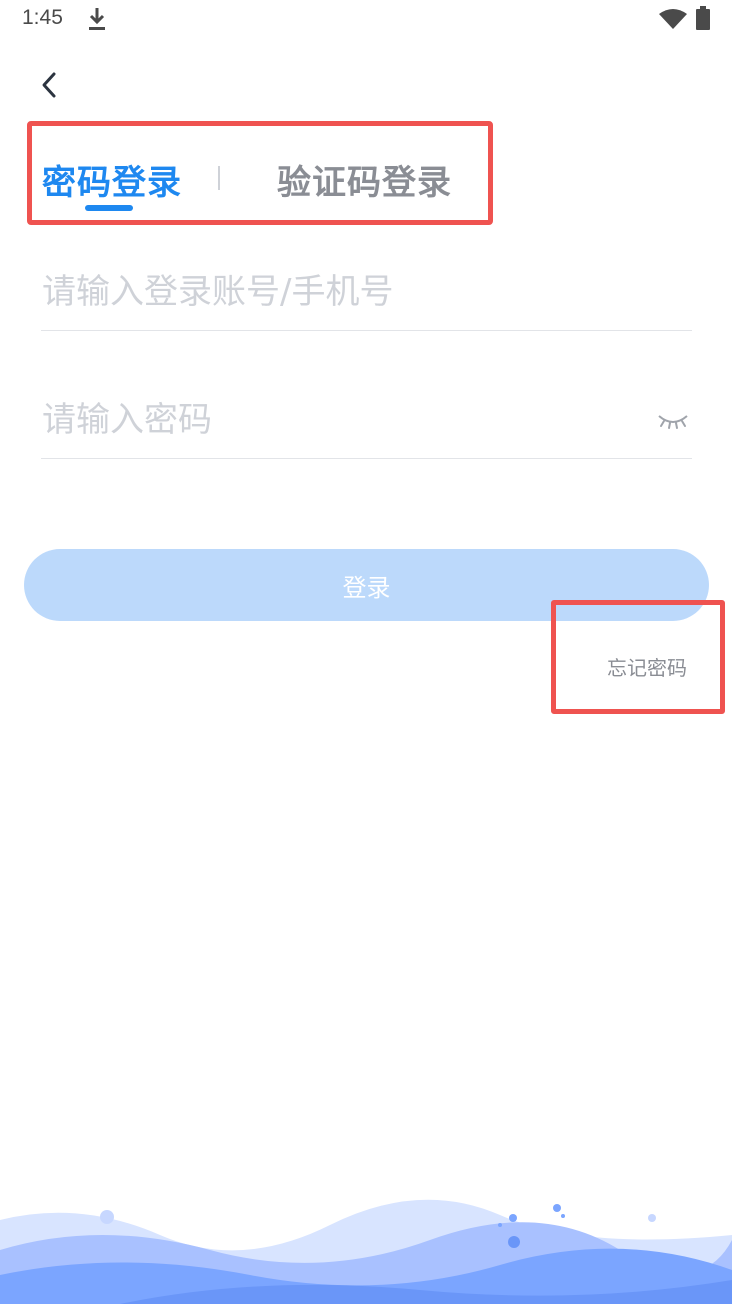  I want to click on account-input, so click(342, 292).